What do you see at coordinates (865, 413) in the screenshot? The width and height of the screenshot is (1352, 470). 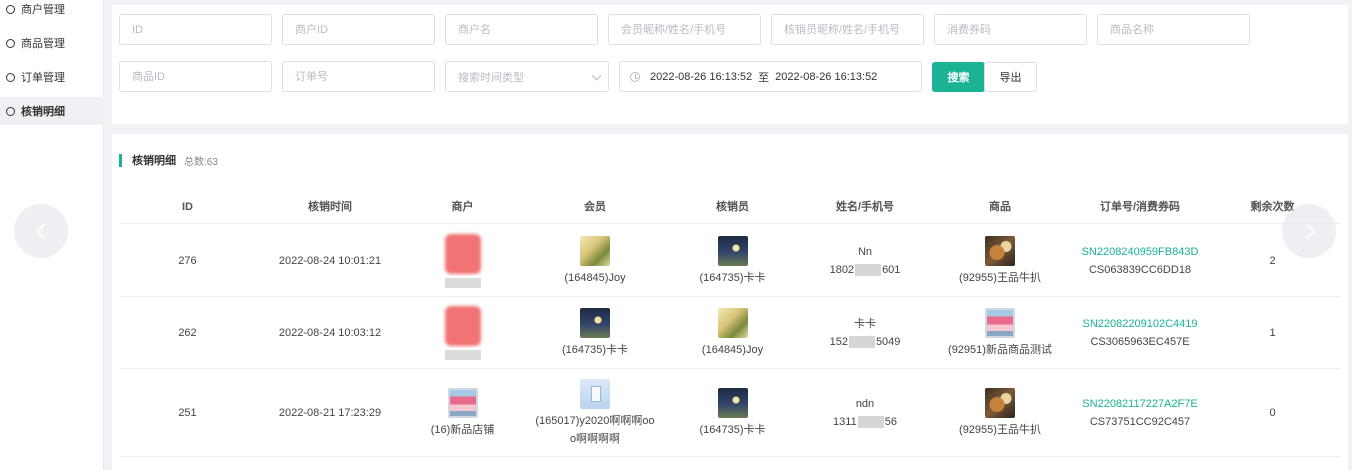 I see `cell-name-phone: ndn 1311 56` at bounding box center [865, 413].